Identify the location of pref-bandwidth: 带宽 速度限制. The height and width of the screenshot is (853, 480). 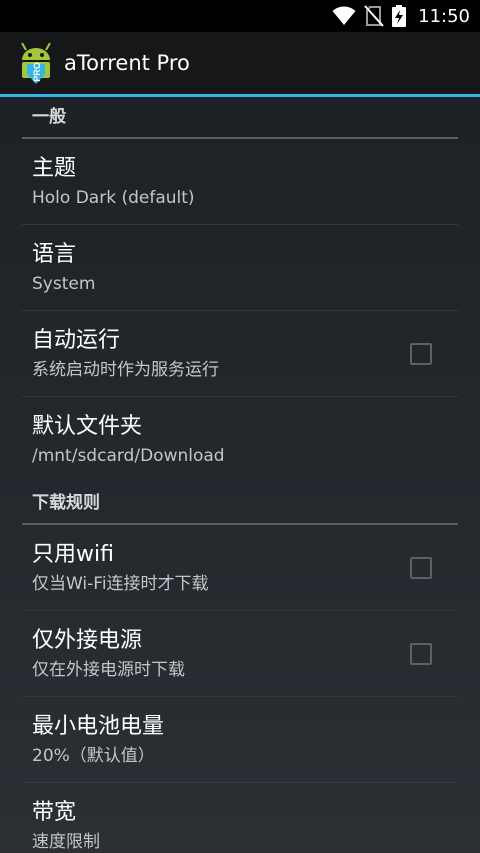
(240, 818).